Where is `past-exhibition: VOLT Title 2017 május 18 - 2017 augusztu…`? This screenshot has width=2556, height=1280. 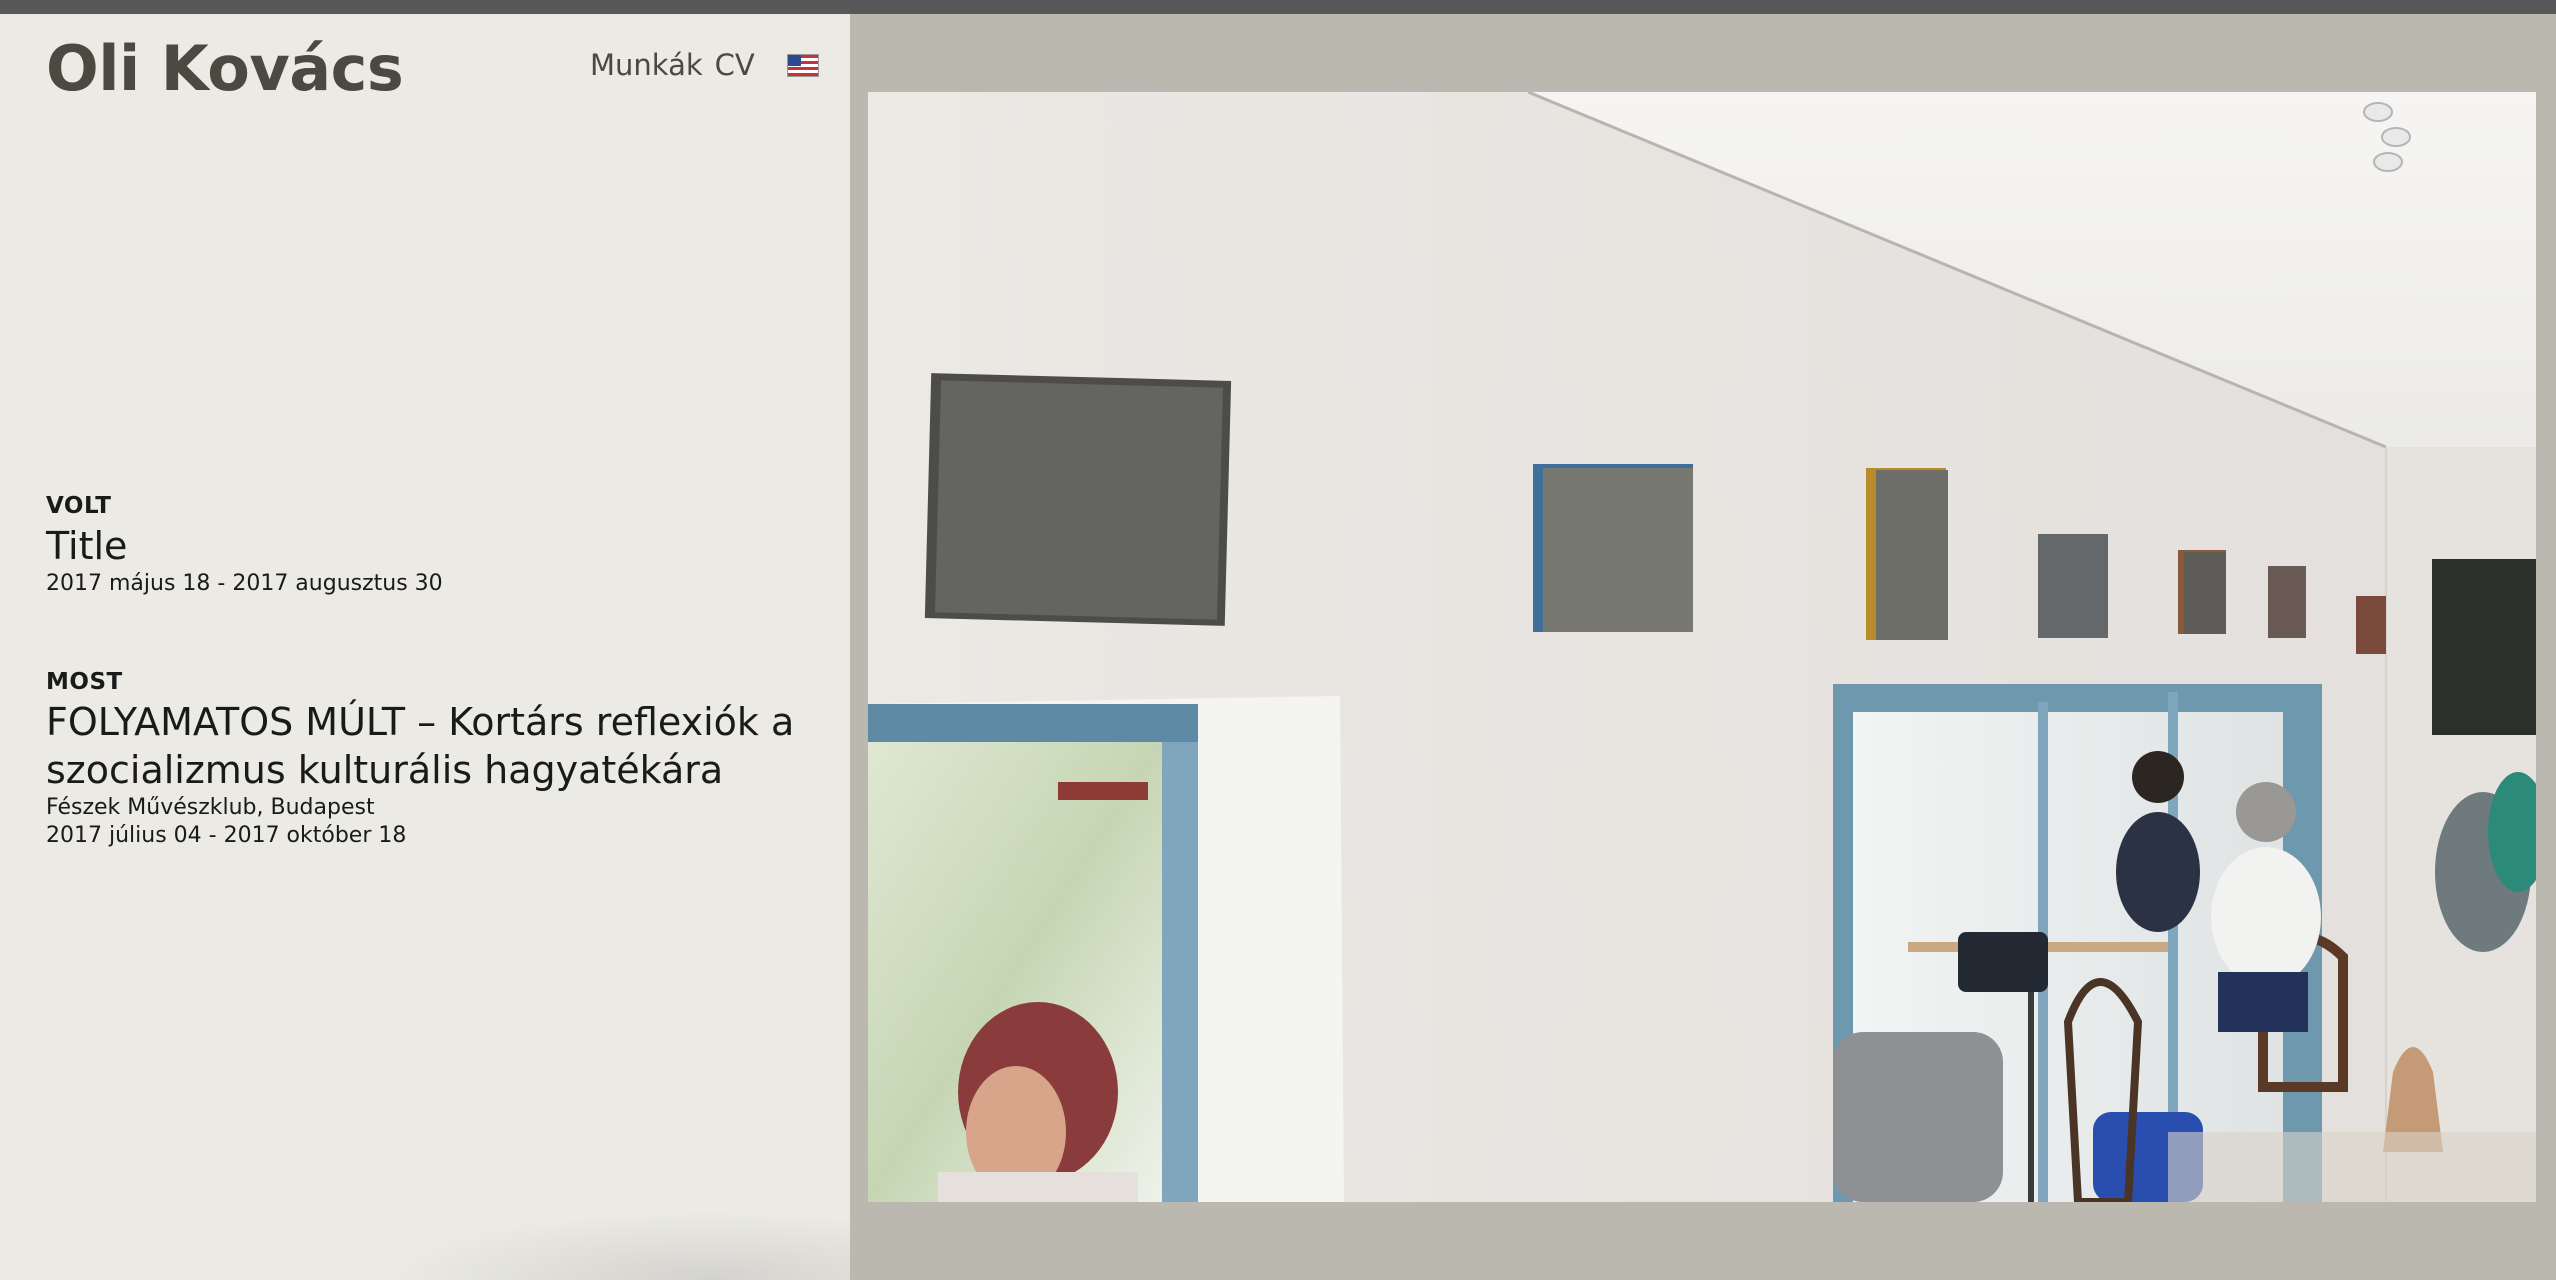 past-exhibition: VOLT Title 2017 május 18 - 2017 augusztu… is located at coordinates (431, 545).